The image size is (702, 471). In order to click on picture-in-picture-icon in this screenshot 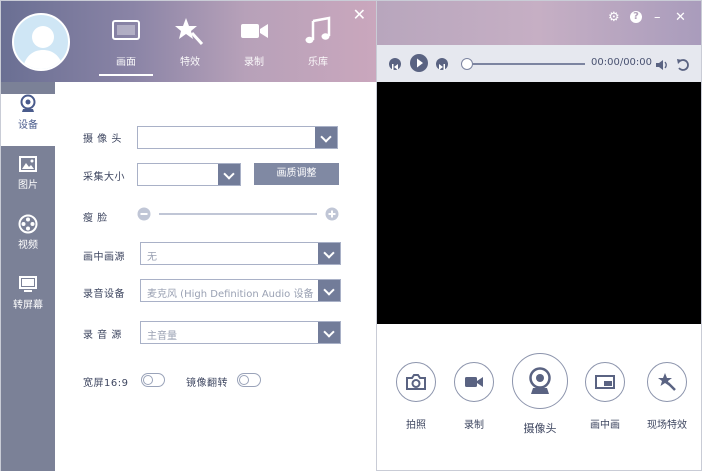, I will do `click(605, 382)`.